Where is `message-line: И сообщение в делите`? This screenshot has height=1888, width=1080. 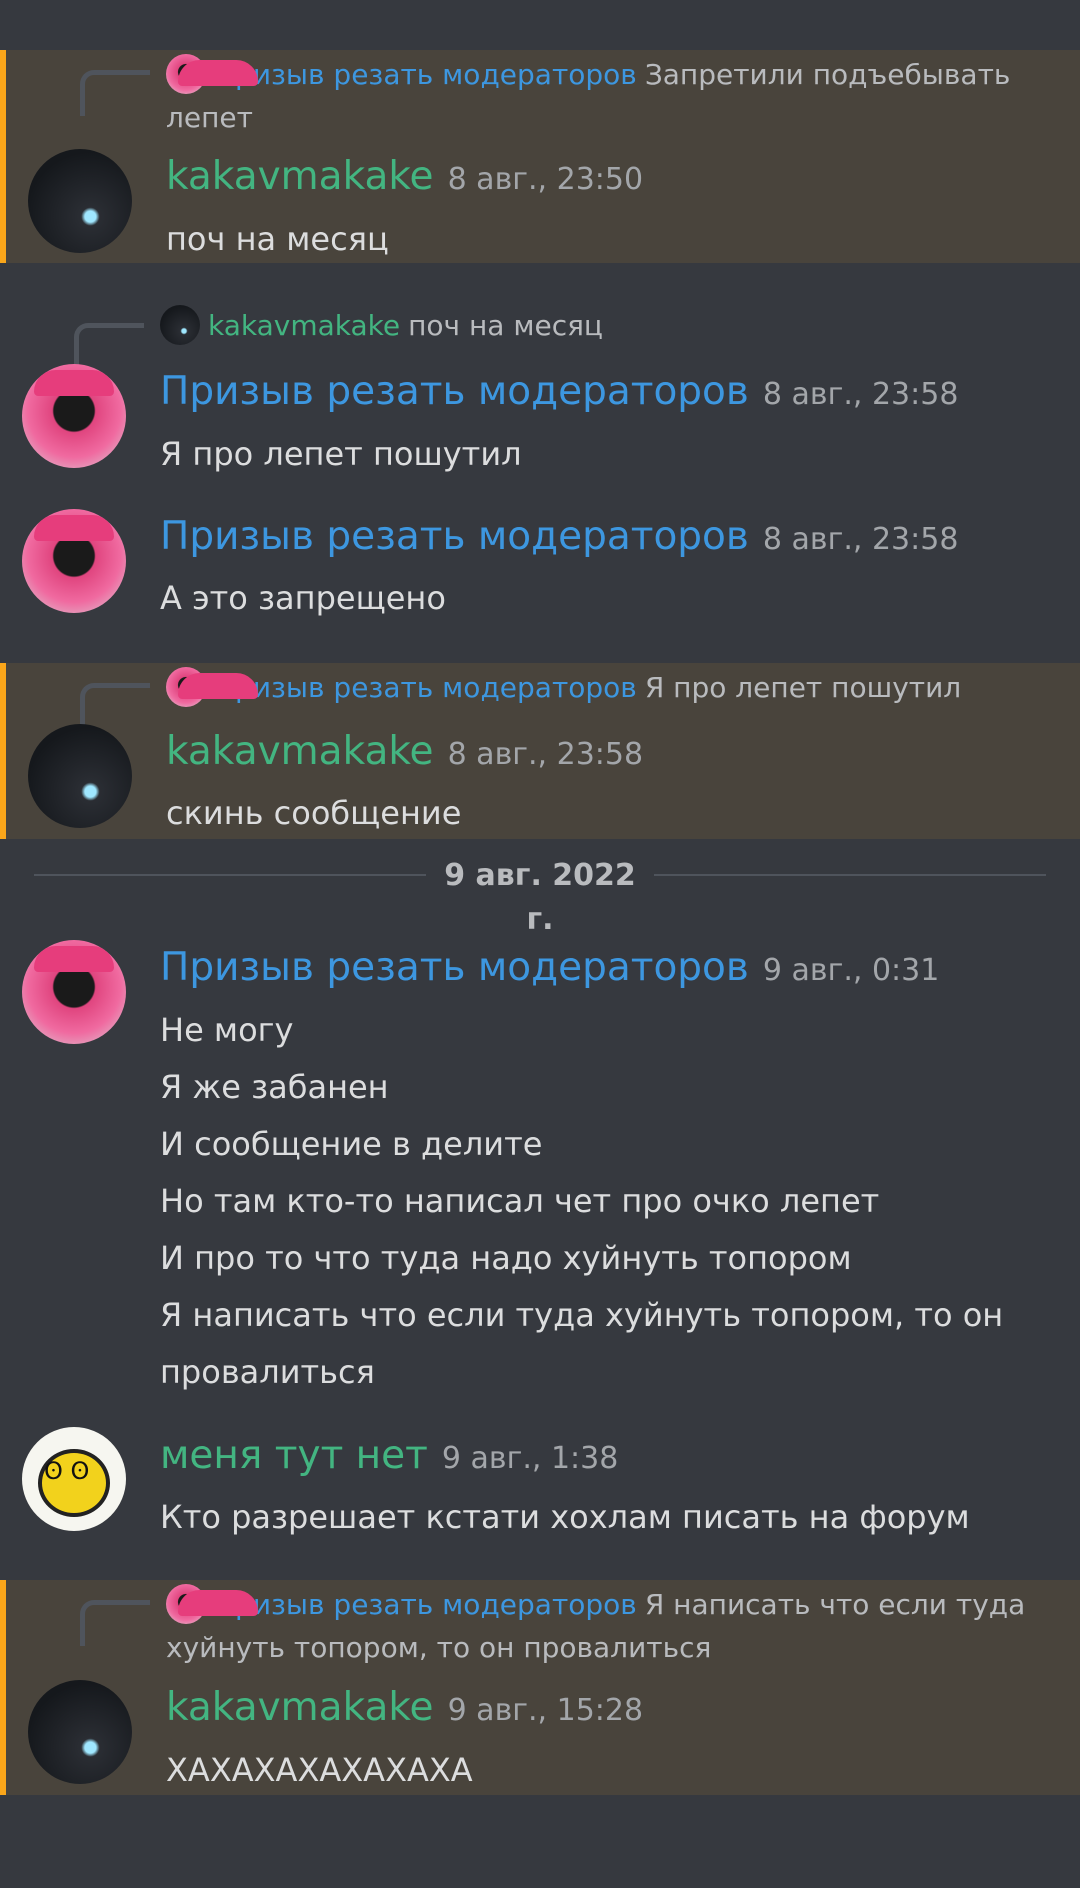 message-line: И сообщение в делите is located at coordinates (351, 1144).